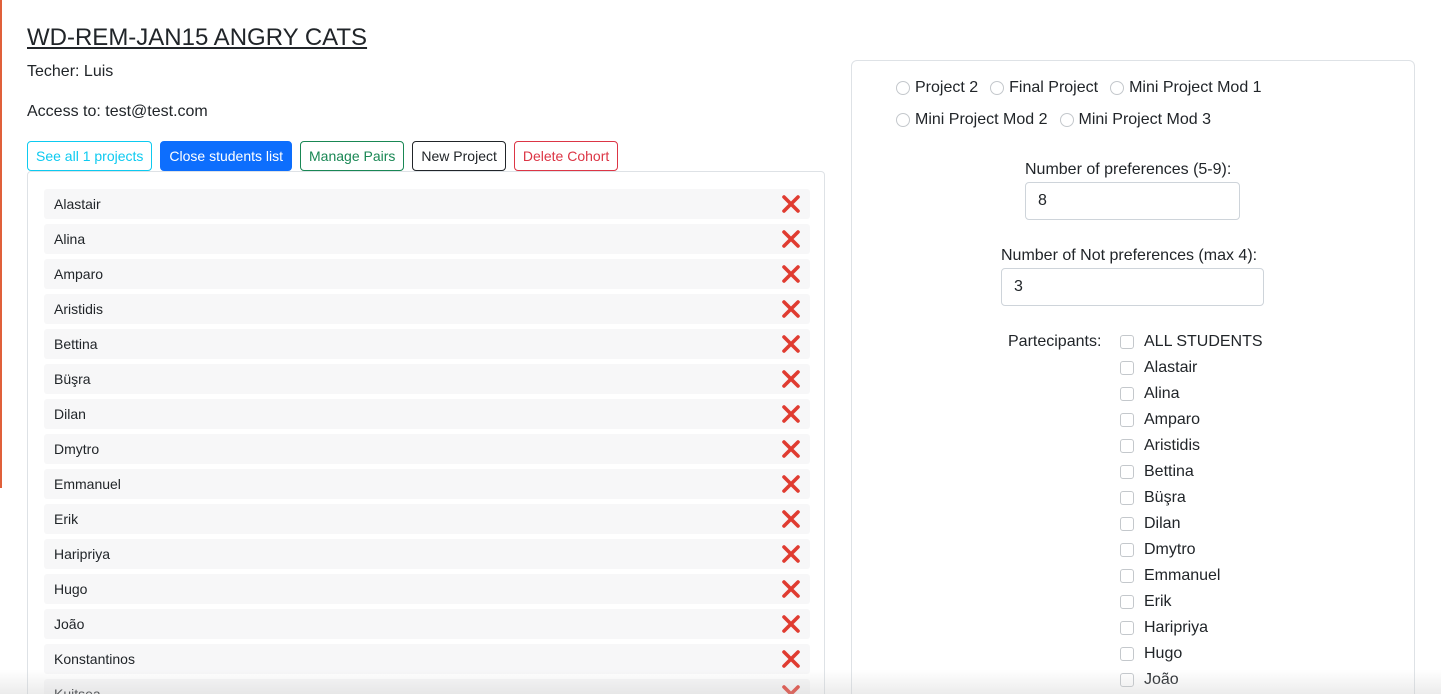 Image resolution: width=1441 pixels, height=694 pixels. Describe the element at coordinates (352, 156) in the screenshot. I see `manage-pairs-button: Manage Pairs` at that location.